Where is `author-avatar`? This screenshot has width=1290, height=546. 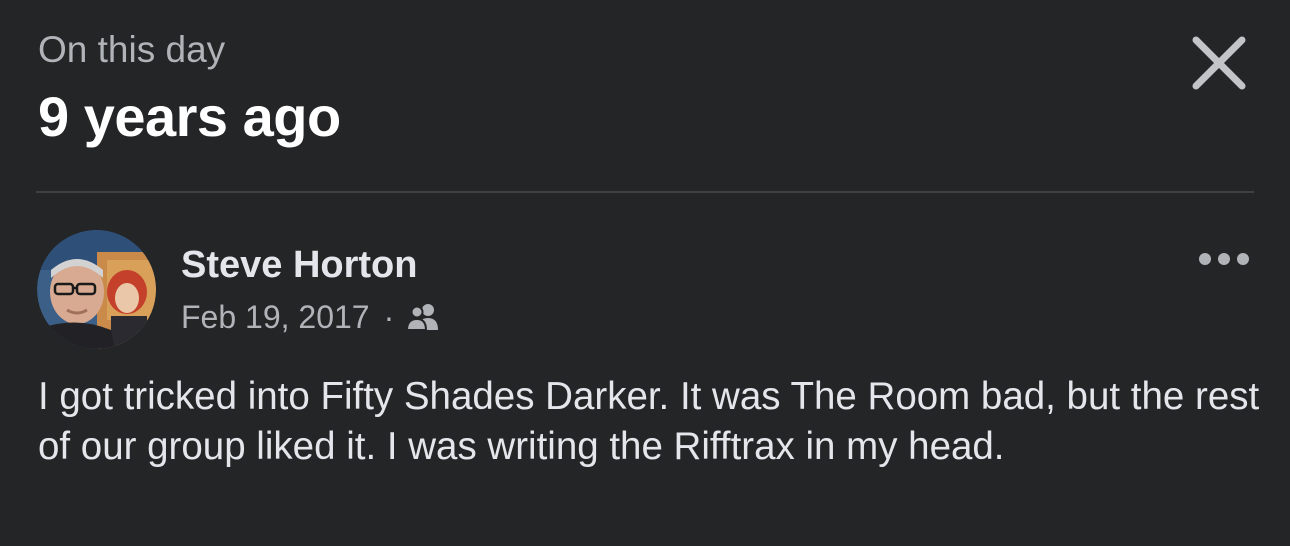 author-avatar is located at coordinates (96, 289).